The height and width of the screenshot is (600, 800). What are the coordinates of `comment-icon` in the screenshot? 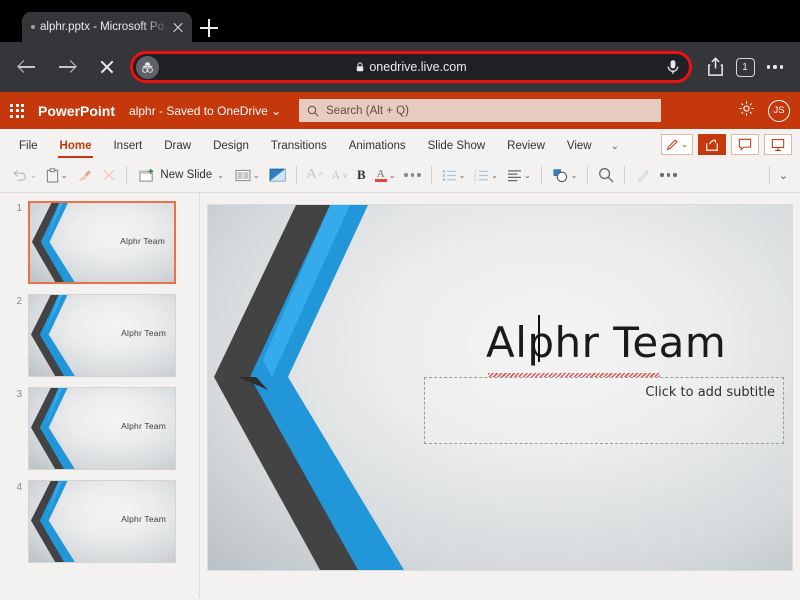 It's located at (745, 144).